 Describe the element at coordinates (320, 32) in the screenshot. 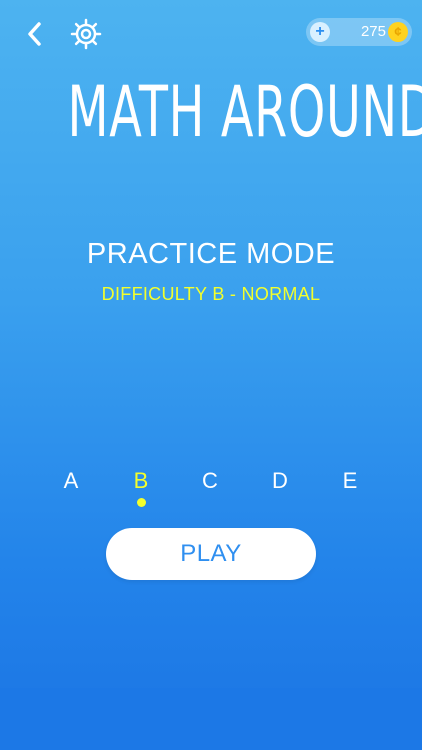

I see `add-coins-button: +` at that location.